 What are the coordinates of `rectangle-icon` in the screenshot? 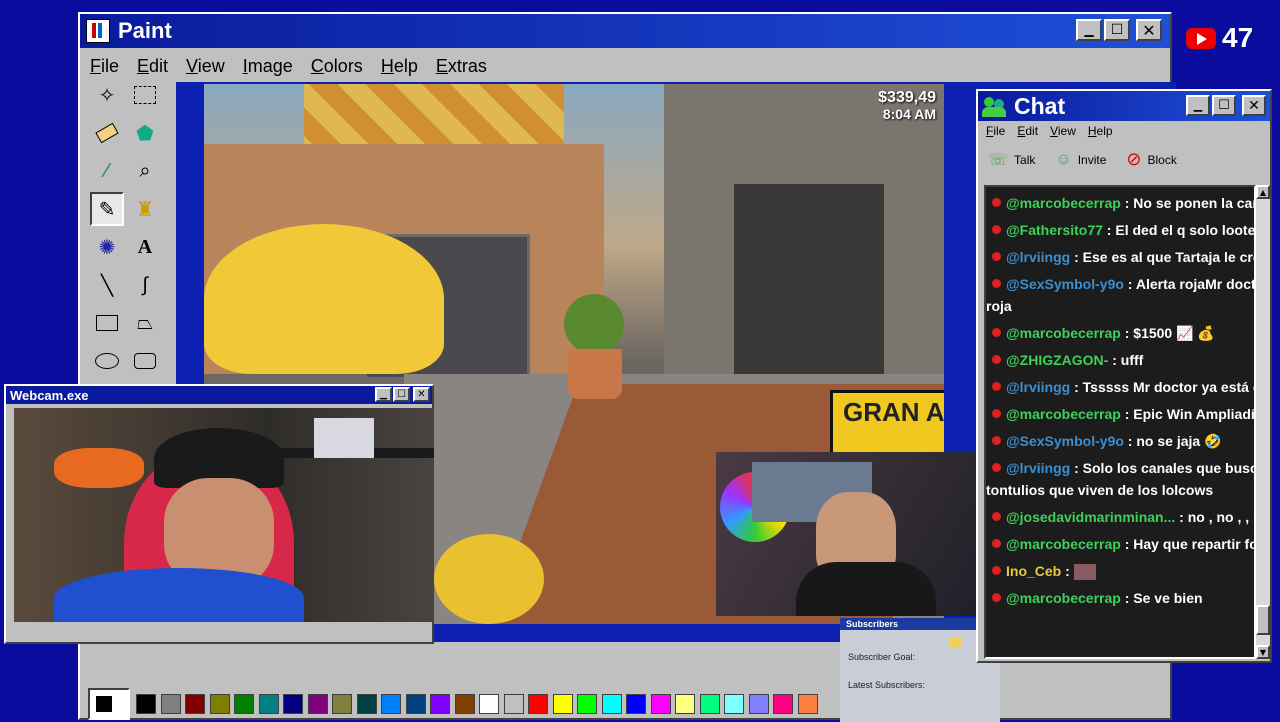 It's located at (107, 323).